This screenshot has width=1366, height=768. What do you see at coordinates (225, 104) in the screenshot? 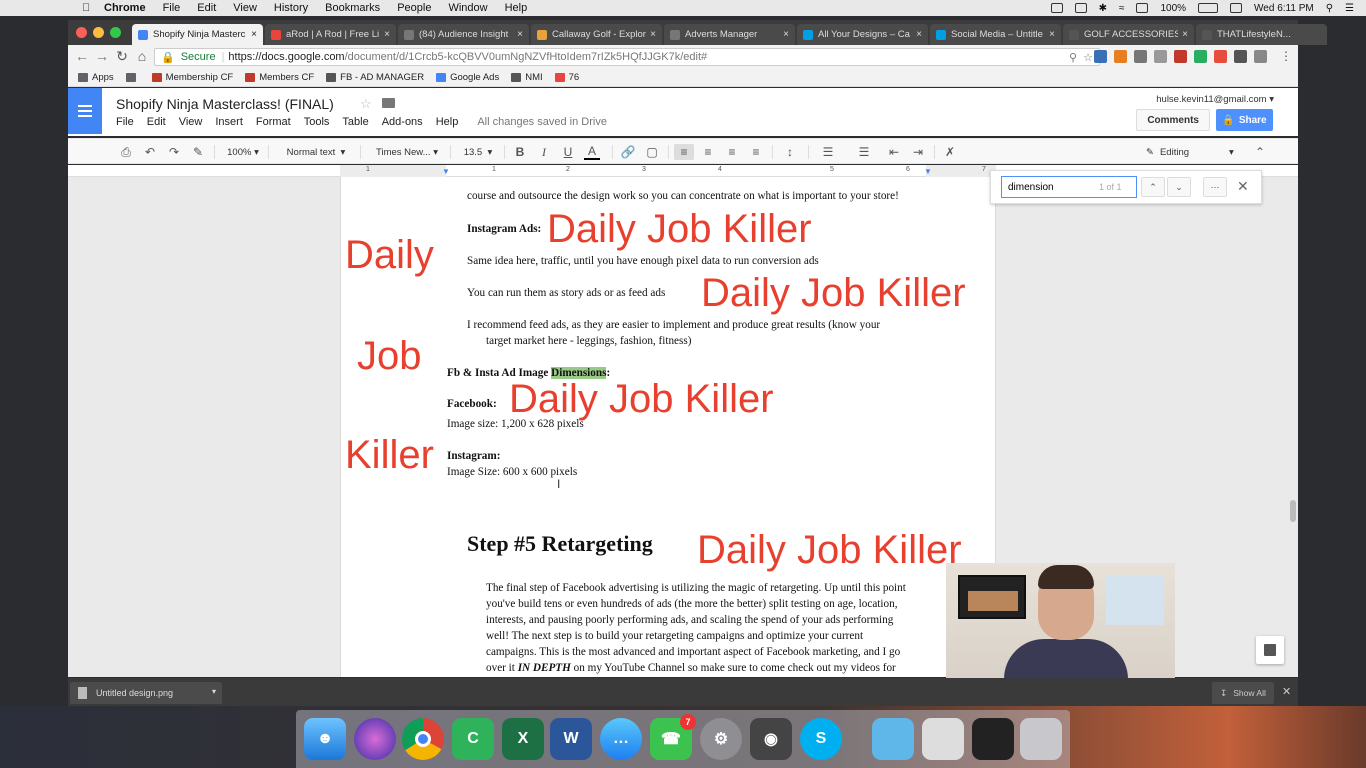
I see `document-title: Shopify Ninja Masterclass! (FINAL)` at bounding box center [225, 104].